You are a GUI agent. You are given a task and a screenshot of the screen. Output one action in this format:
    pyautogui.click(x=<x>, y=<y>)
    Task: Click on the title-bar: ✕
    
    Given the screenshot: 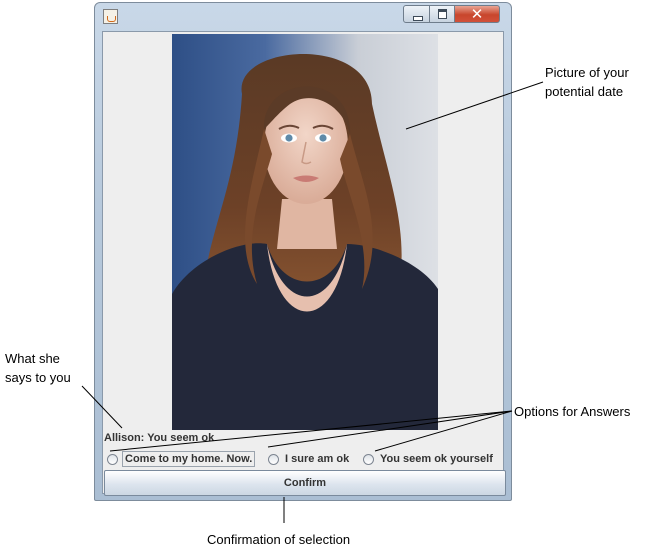 What is the action you would take?
    pyautogui.click(x=303, y=16)
    